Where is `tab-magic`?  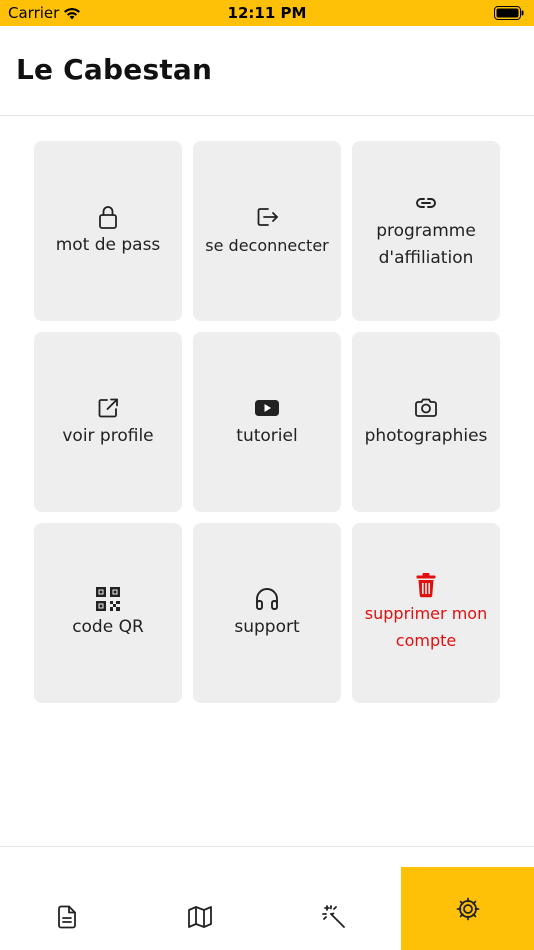
tab-magic is located at coordinates (333, 898).